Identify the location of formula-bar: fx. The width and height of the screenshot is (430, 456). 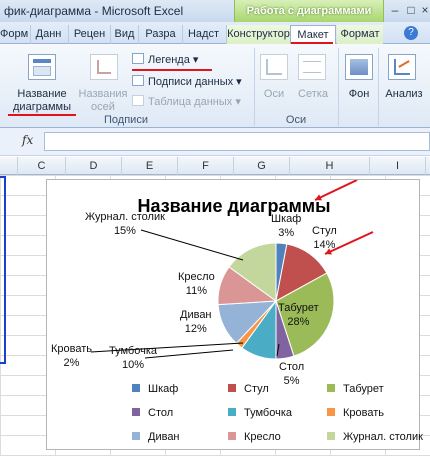
(215, 142).